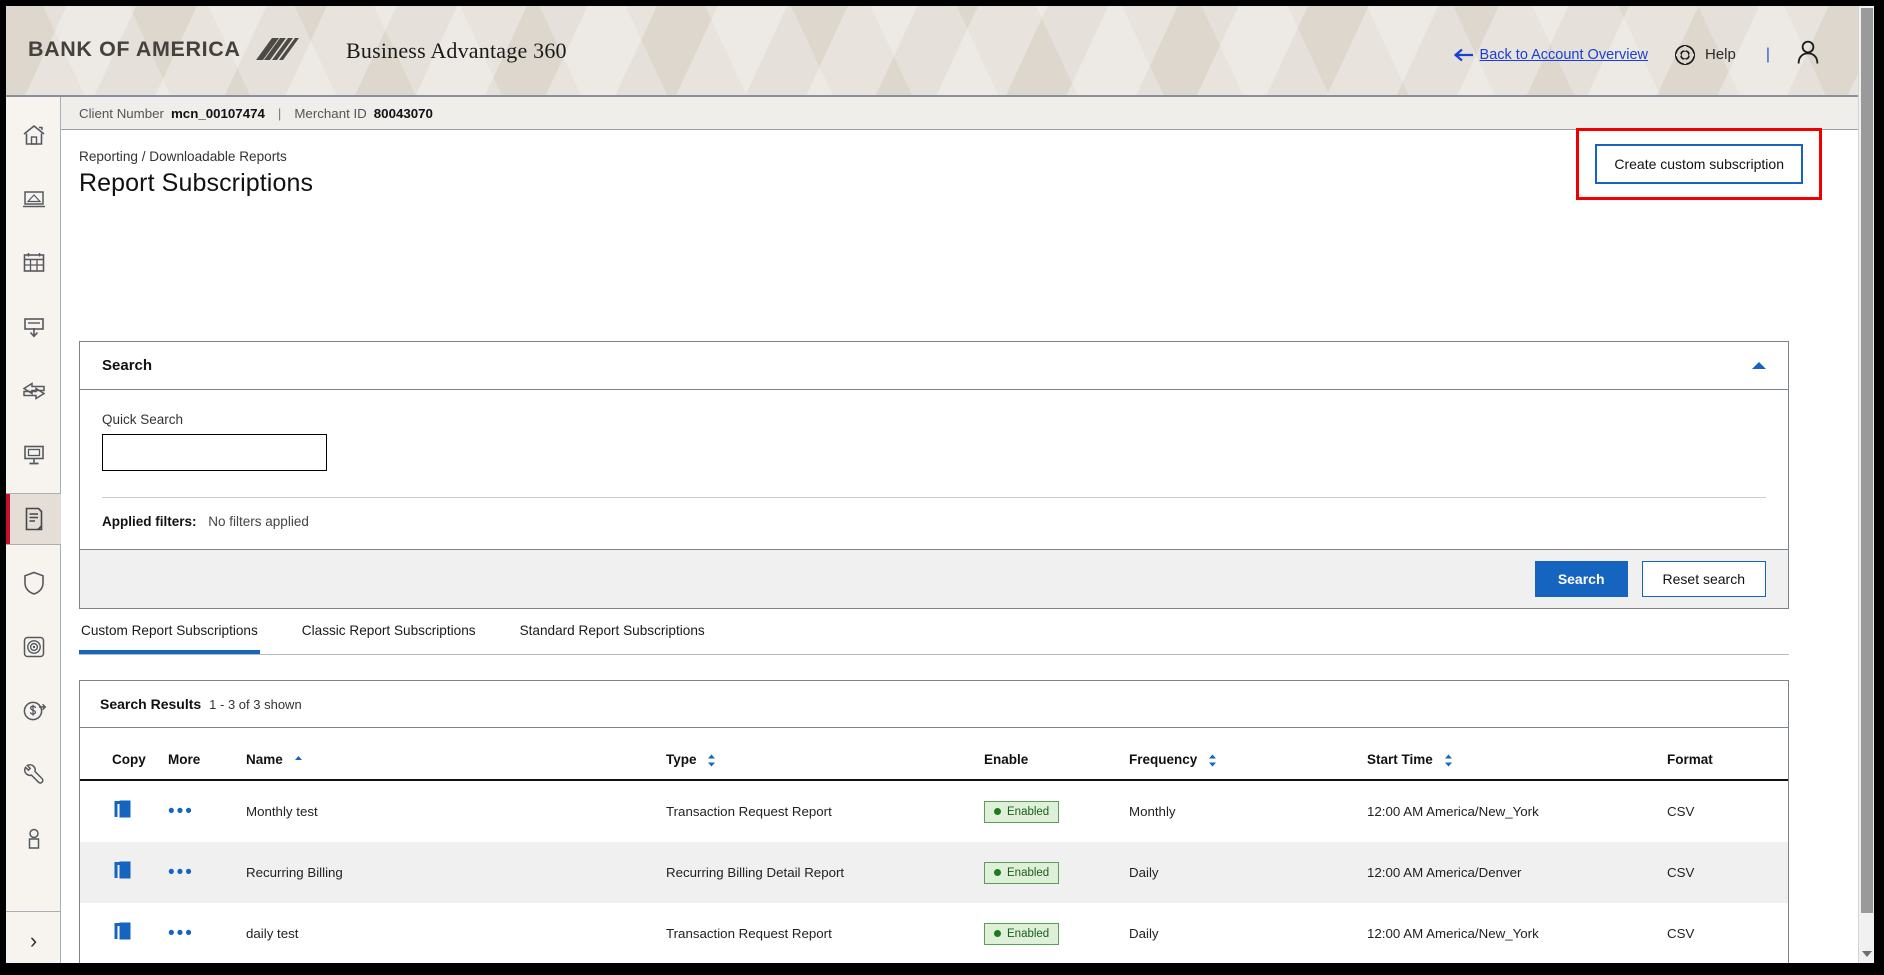  Describe the element at coordinates (33, 583) in the screenshot. I see `sidebar-item-security` at that location.